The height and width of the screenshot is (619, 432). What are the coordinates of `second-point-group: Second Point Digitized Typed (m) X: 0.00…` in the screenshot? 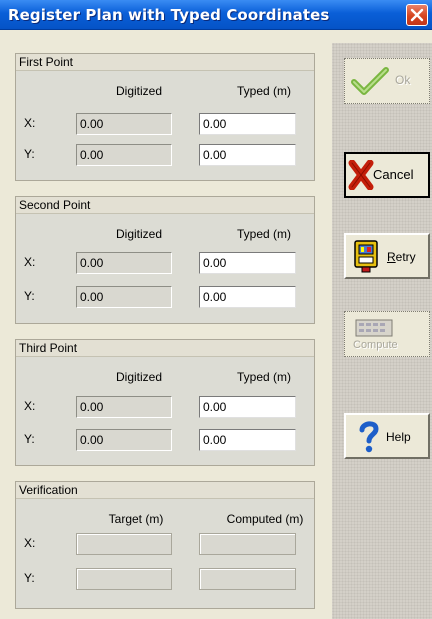 It's located at (165, 260).